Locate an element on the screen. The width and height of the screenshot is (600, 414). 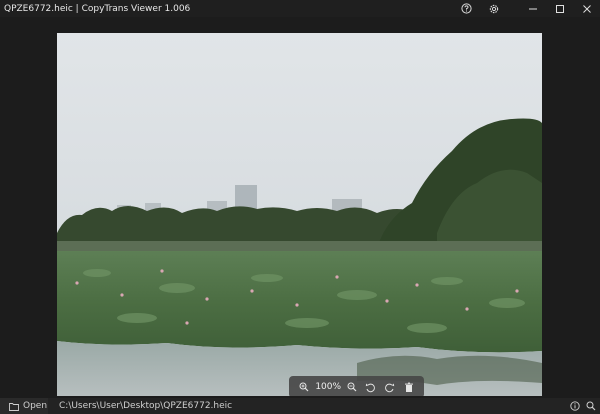
title-bar: QPZE6772.heic | CopyTrans Viewer 1.006 is located at coordinates (300, 8).